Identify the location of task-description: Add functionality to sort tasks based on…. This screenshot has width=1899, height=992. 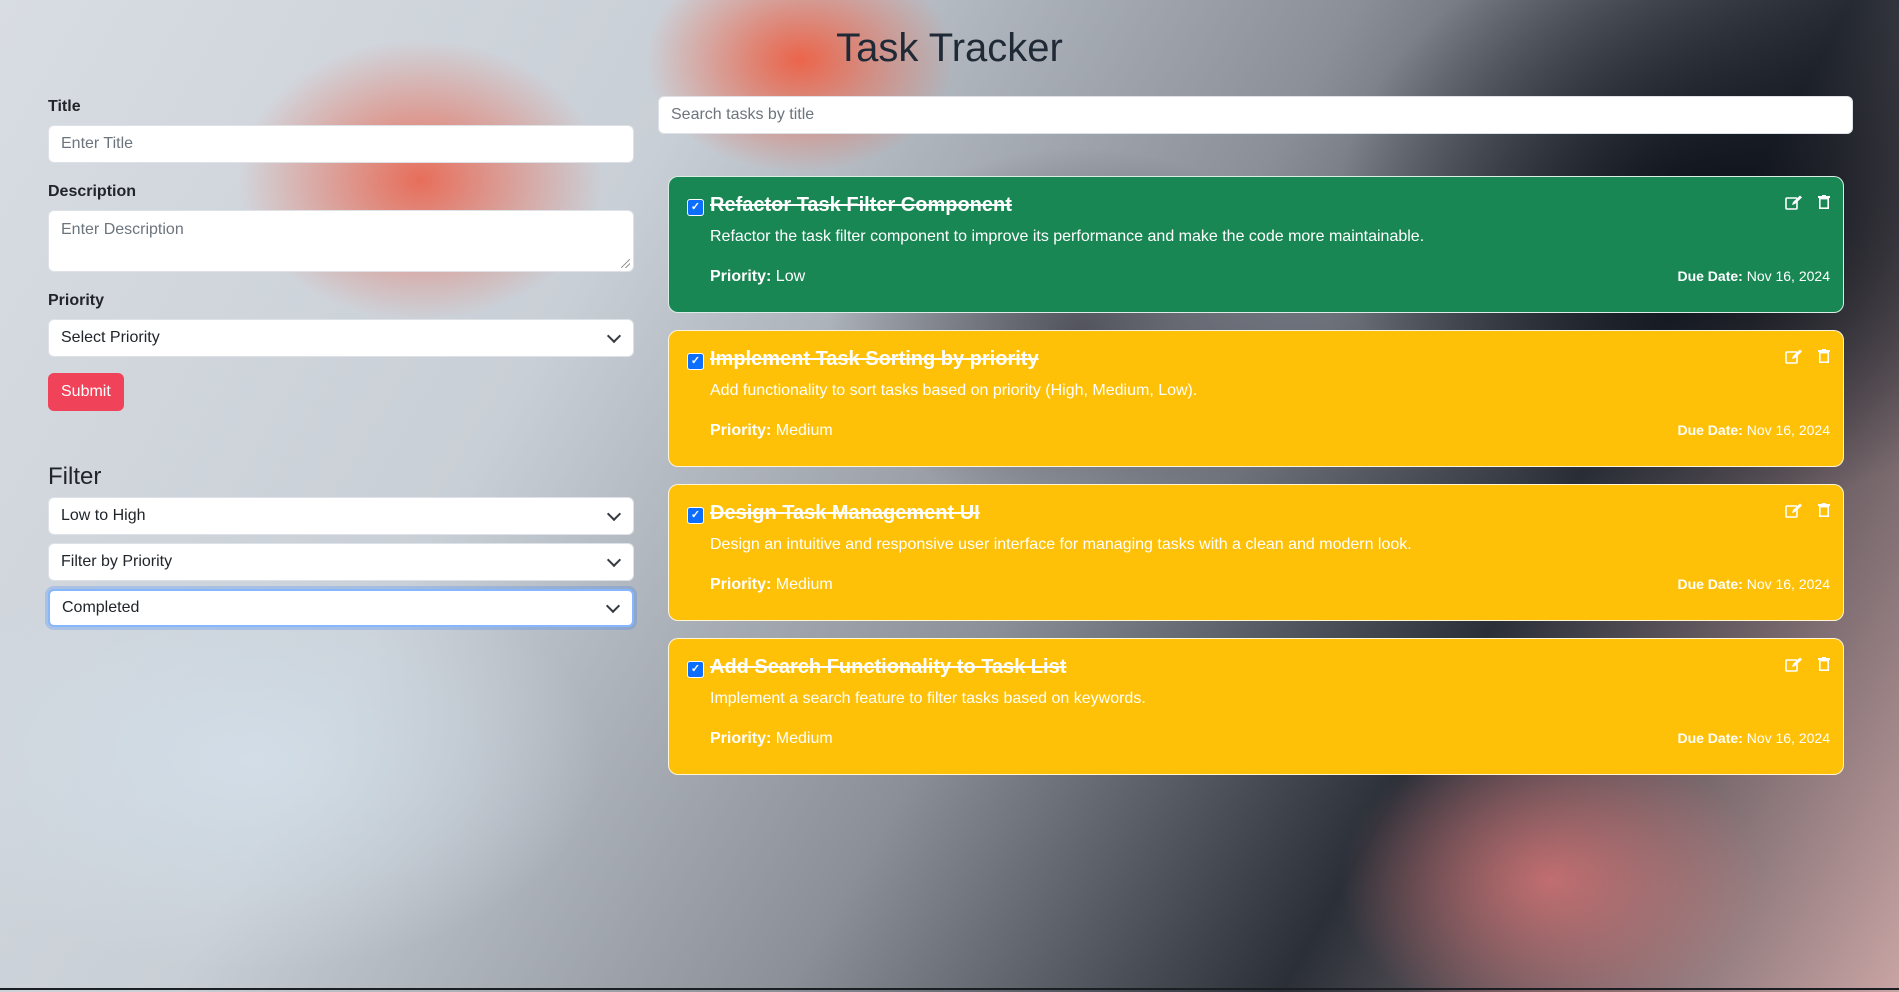
(954, 390).